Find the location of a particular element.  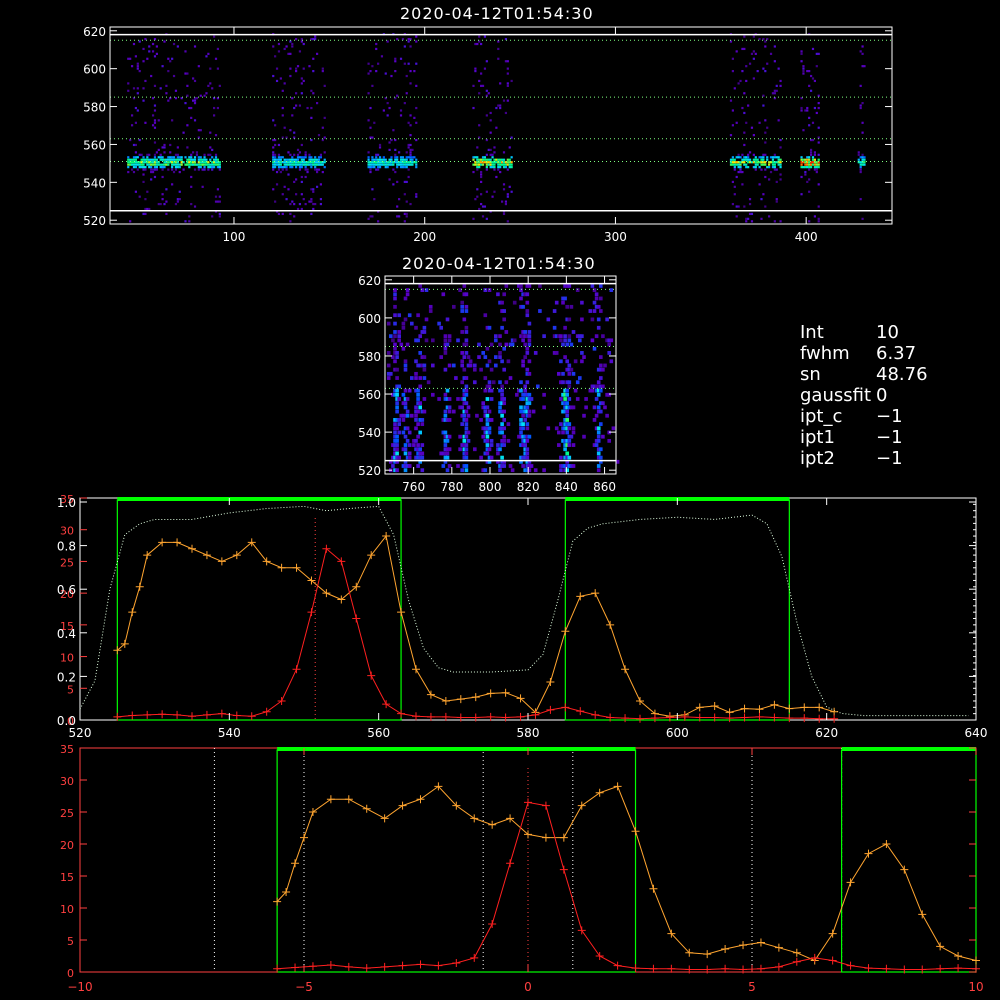

x-tick-label: 5 is located at coordinates (752, 987).